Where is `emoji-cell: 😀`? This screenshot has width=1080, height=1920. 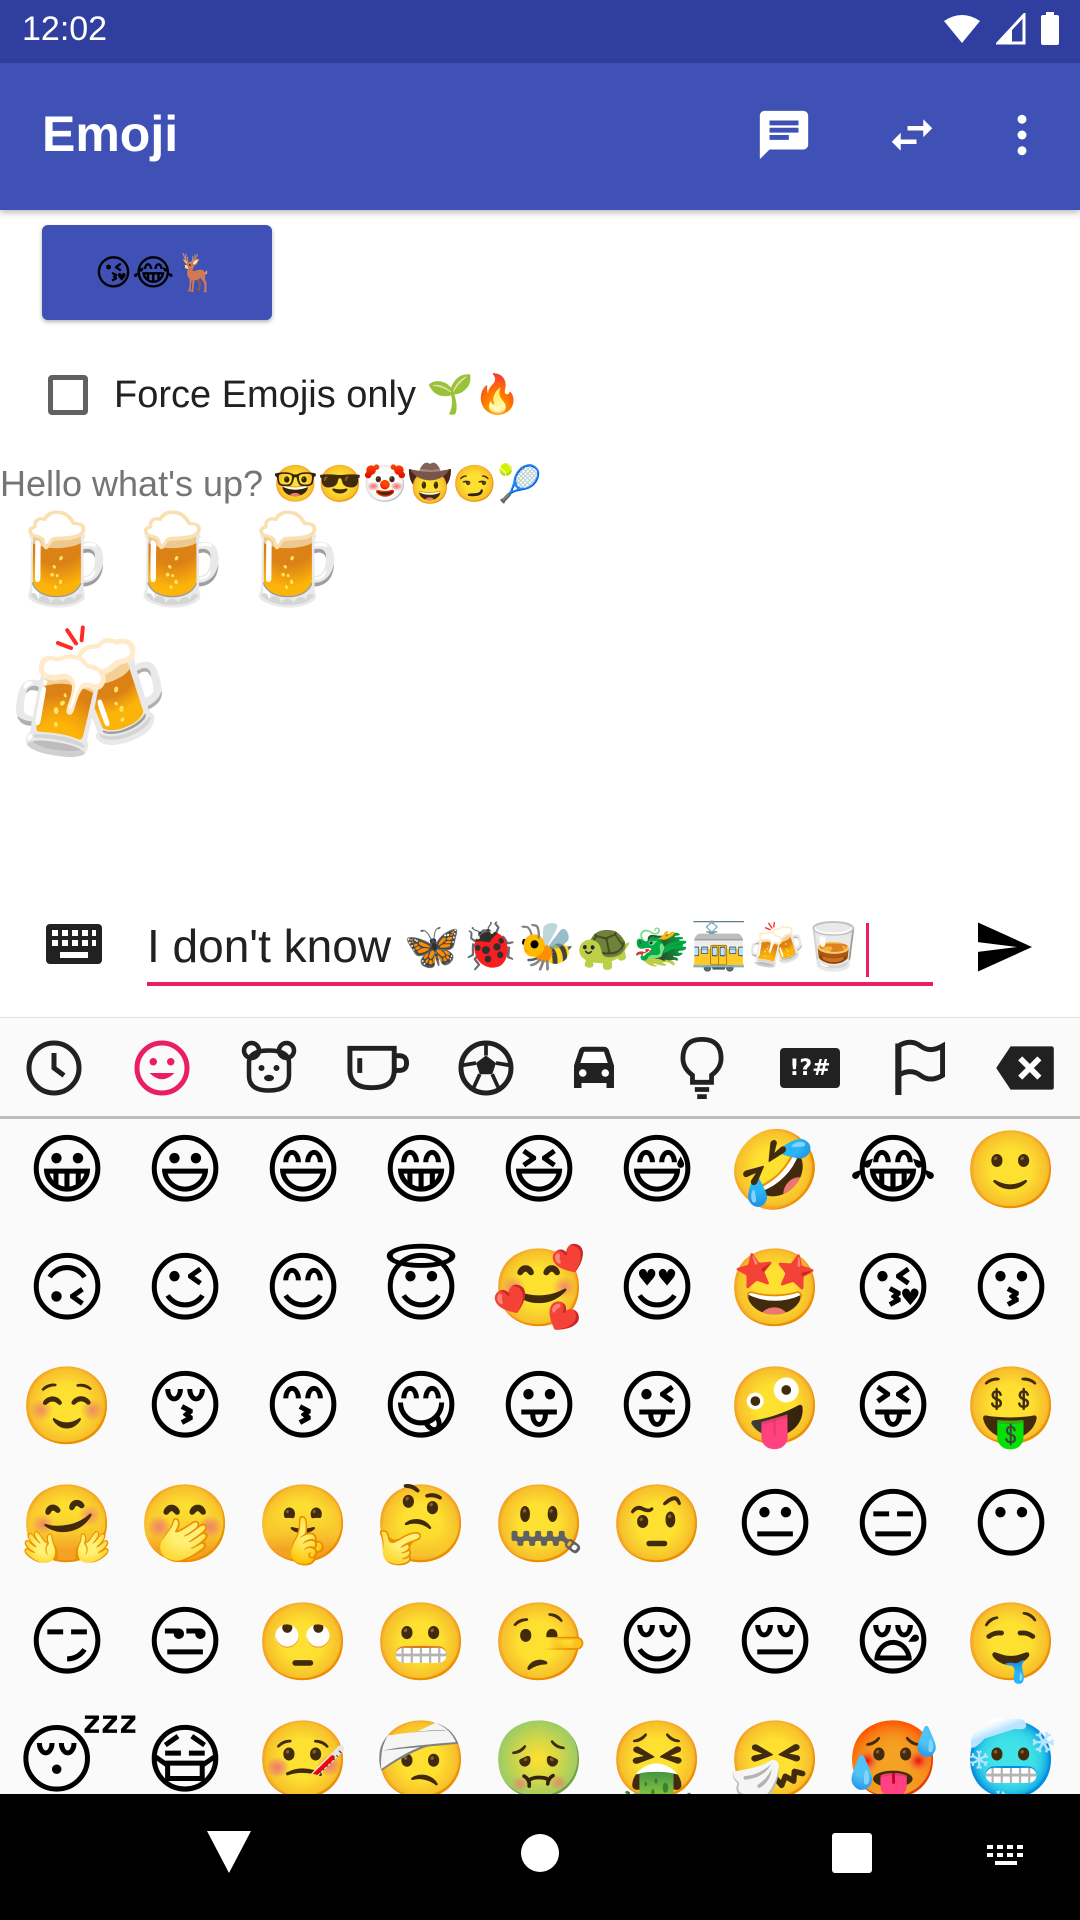
emoji-cell: 😀 is located at coordinates (67, 1170).